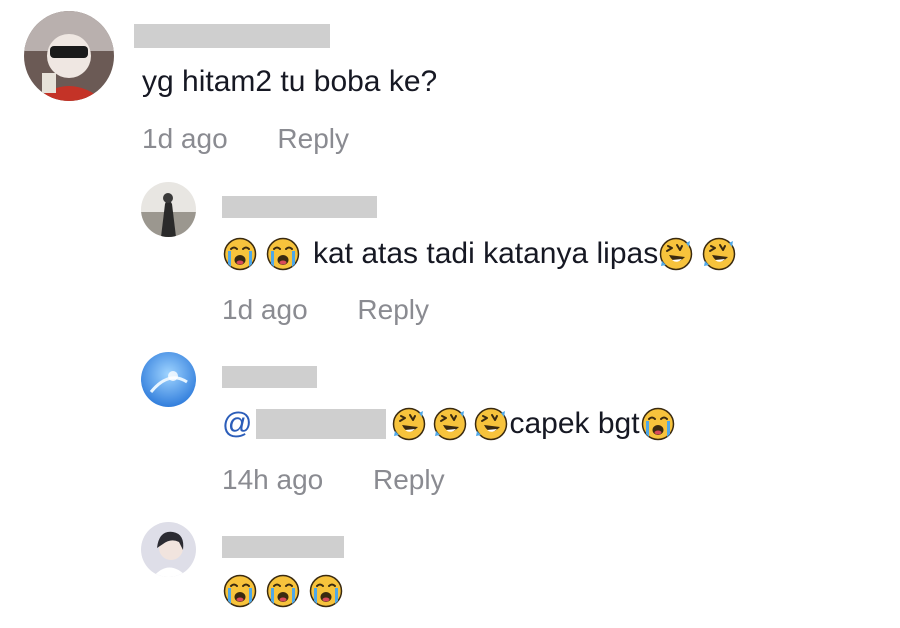  I want to click on comment-text-content: yg hitam2 tu boba ke?, so click(290, 81).